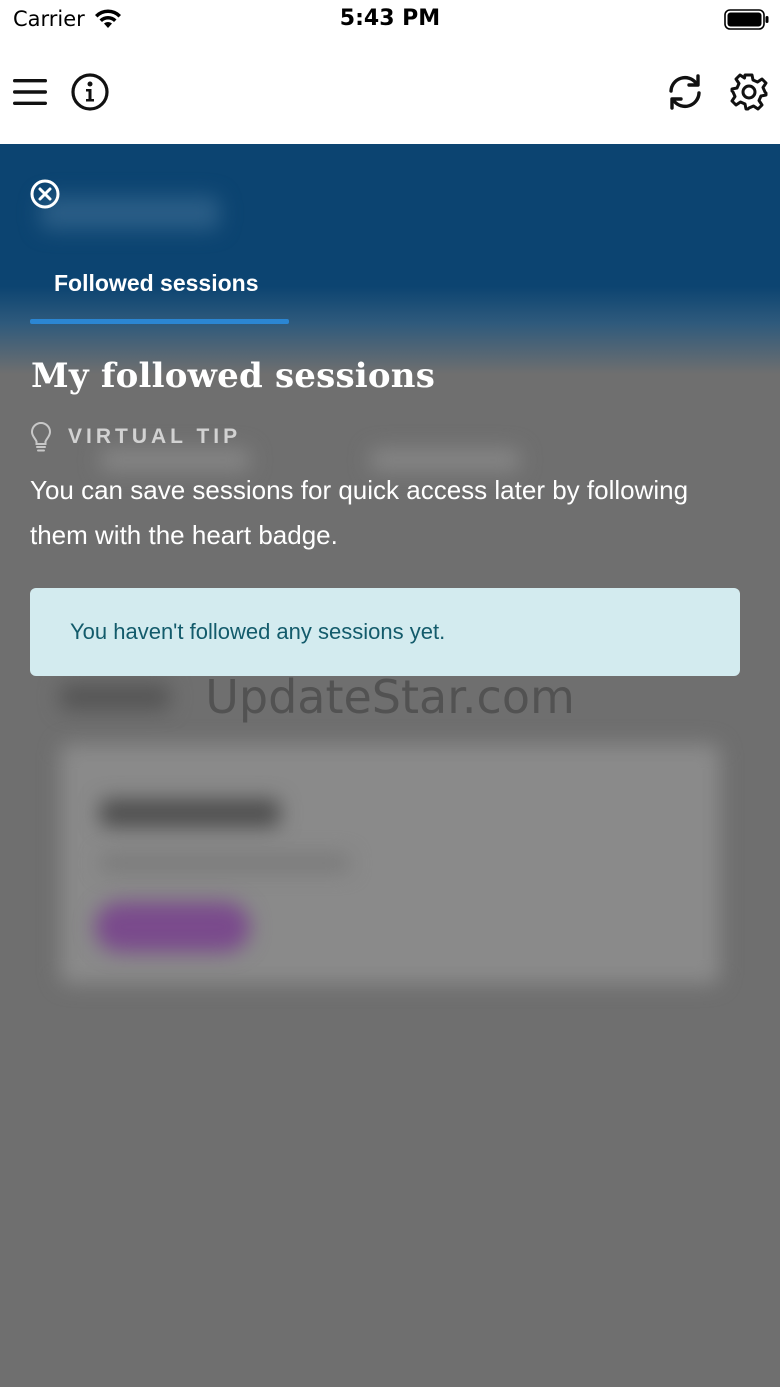 Image resolution: width=780 pixels, height=1387 pixels. What do you see at coordinates (746, 19) in the screenshot?
I see `battery-icon` at bounding box center [746, 19].